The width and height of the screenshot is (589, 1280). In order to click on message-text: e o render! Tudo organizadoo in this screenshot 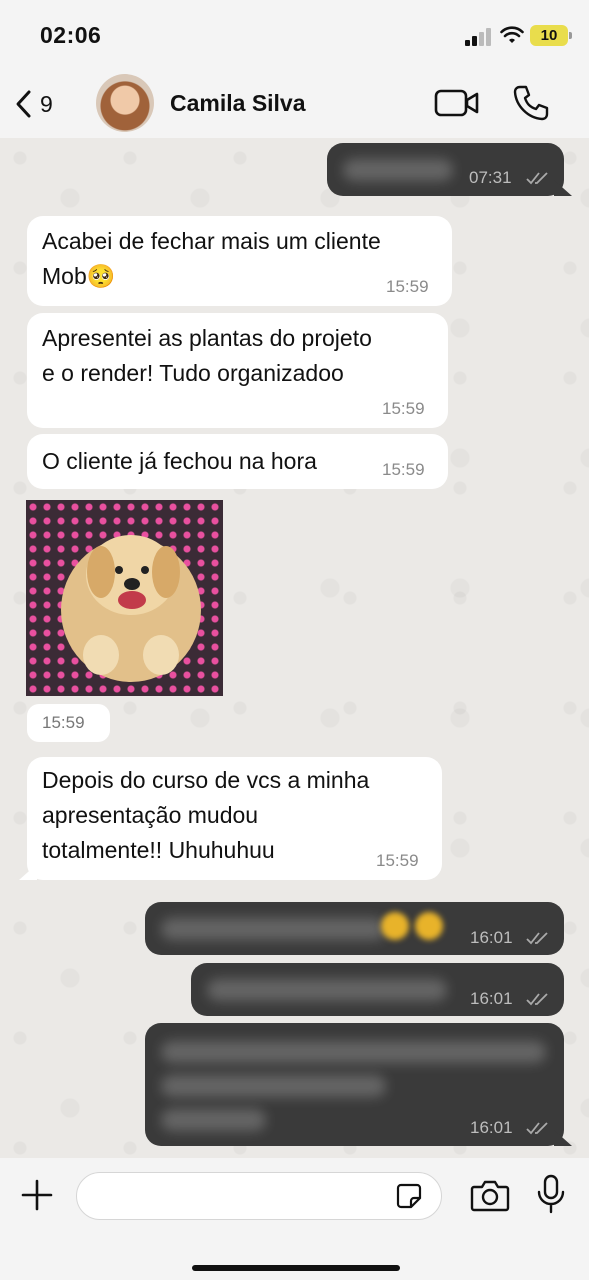, I will do `click(193, 373)`.